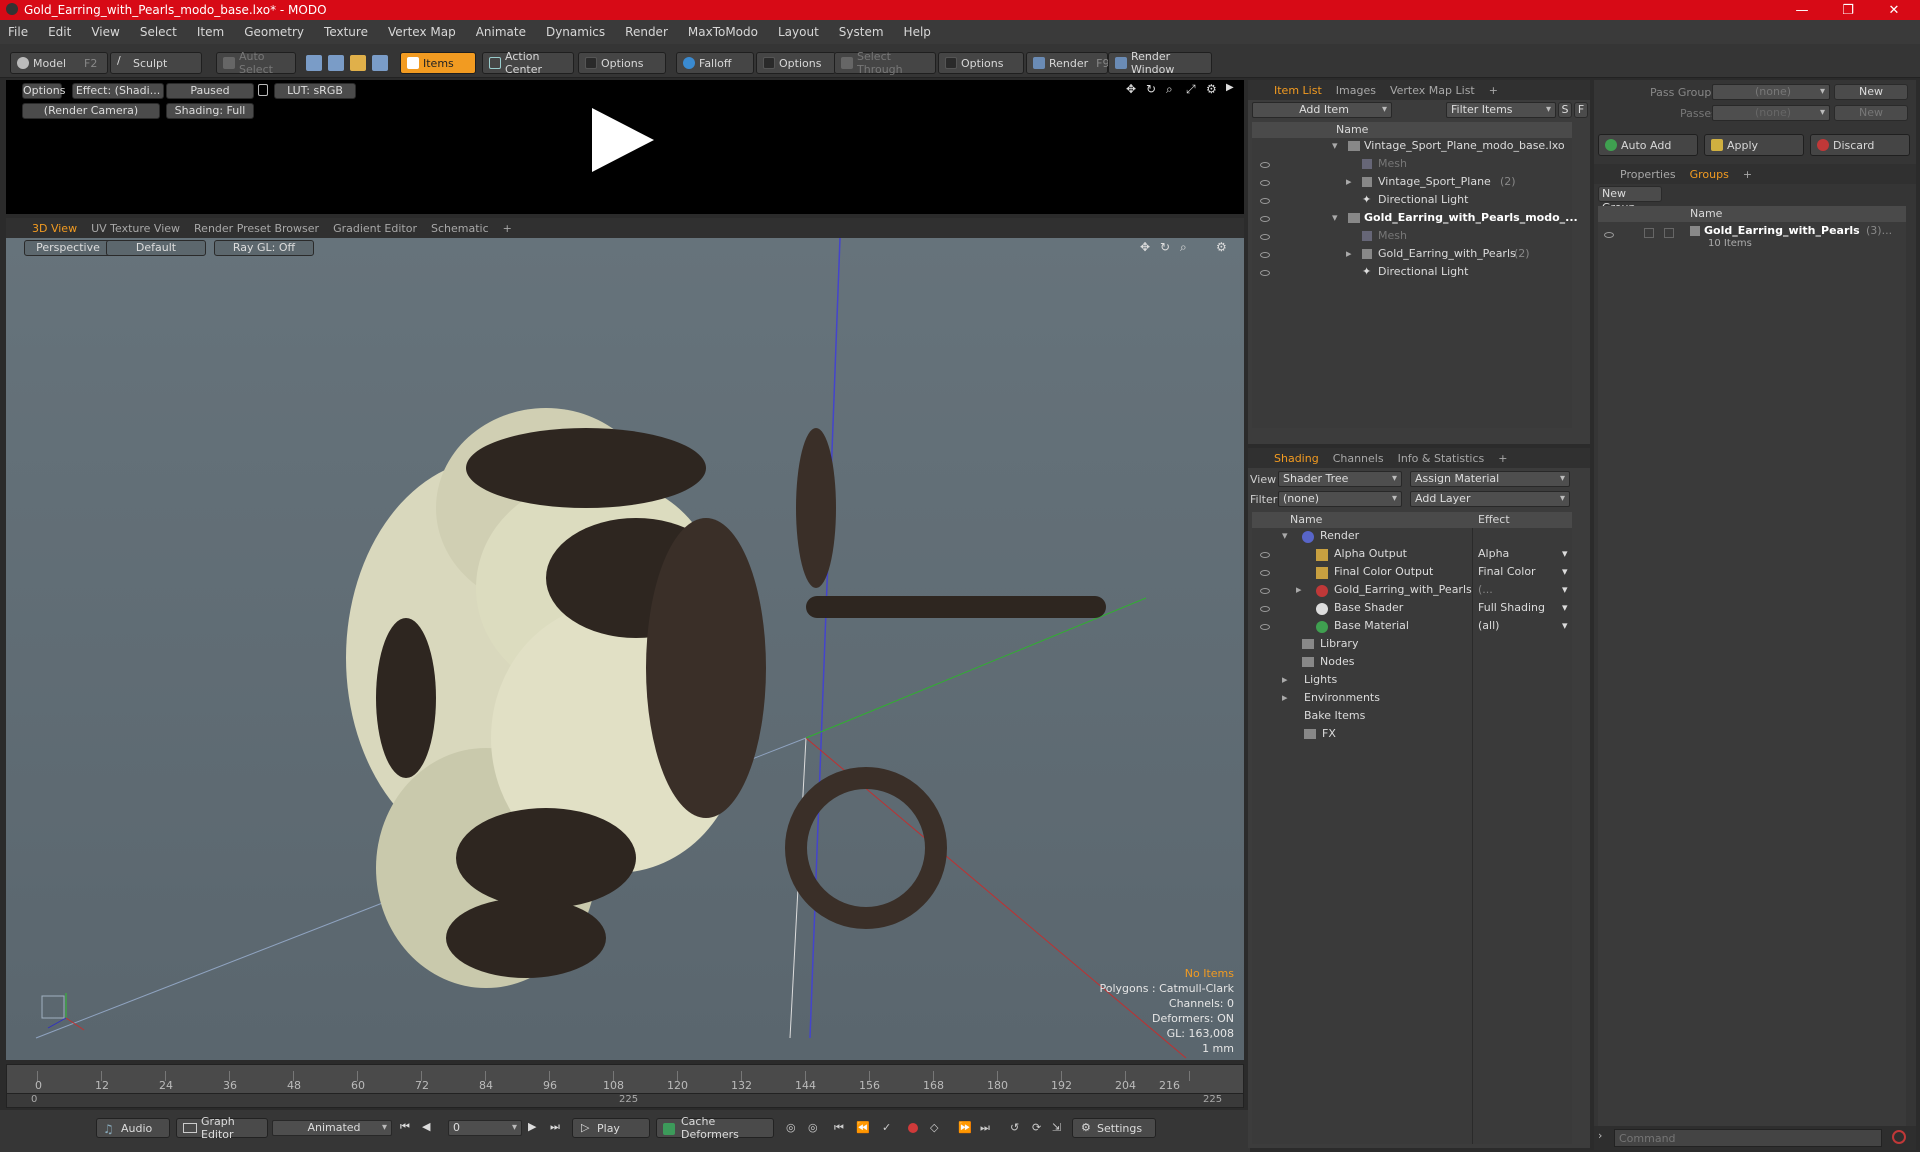 The width and height of the screenshot is (1920, 1152). Describe the element at coordinates (1899, 1137) in the screenshot. I see `record-macro-icon` at that location.